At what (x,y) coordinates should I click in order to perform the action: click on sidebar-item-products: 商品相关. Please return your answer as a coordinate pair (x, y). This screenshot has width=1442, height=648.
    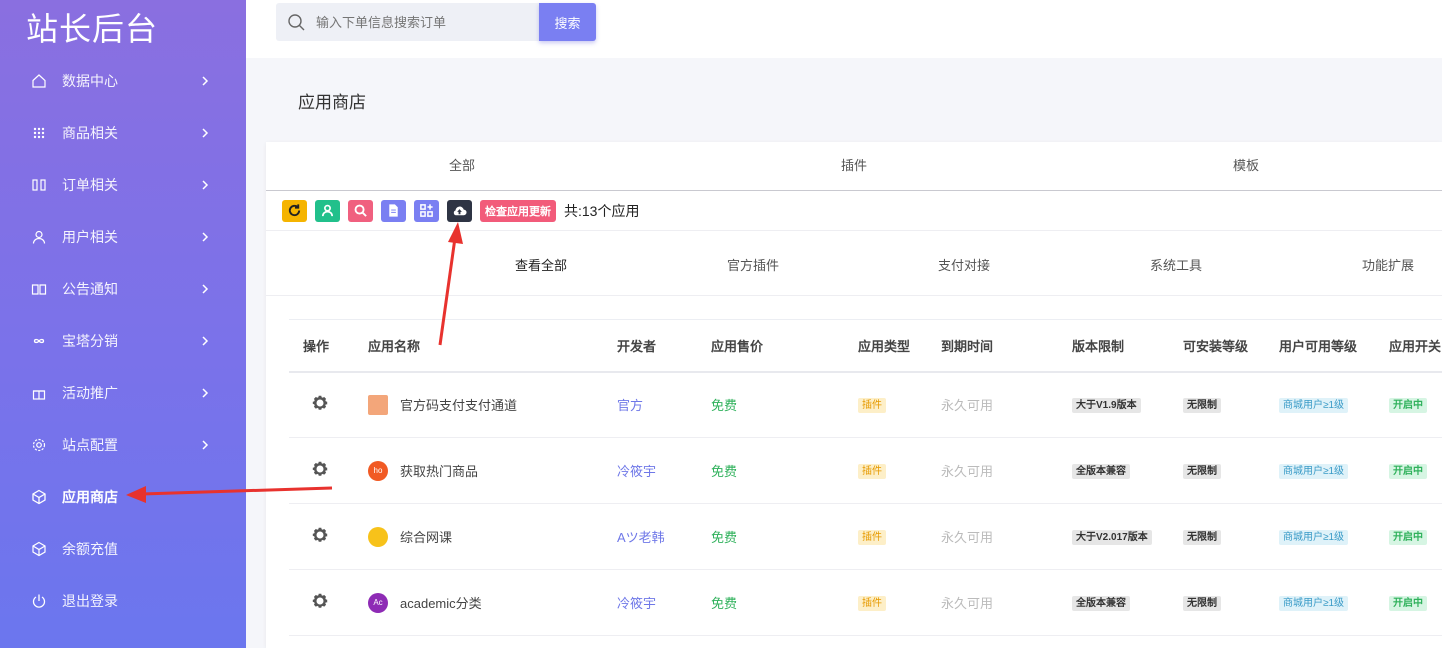
    Looking at the image, I should click on (123, 133).